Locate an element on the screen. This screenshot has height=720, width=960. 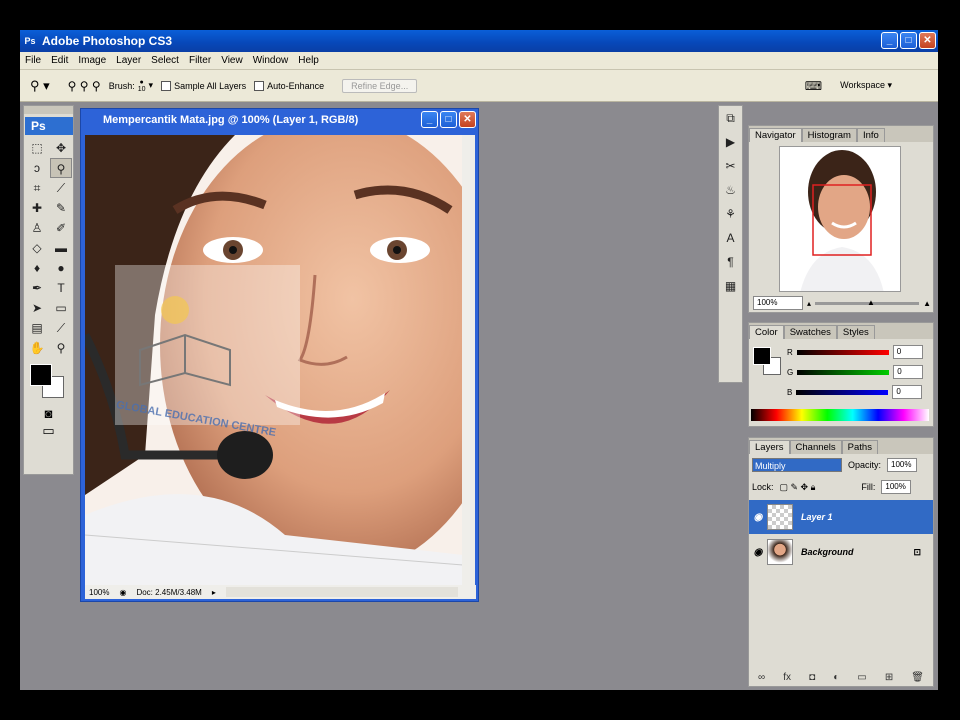
tab-layers: Layers is located at coordinates (769, 447).